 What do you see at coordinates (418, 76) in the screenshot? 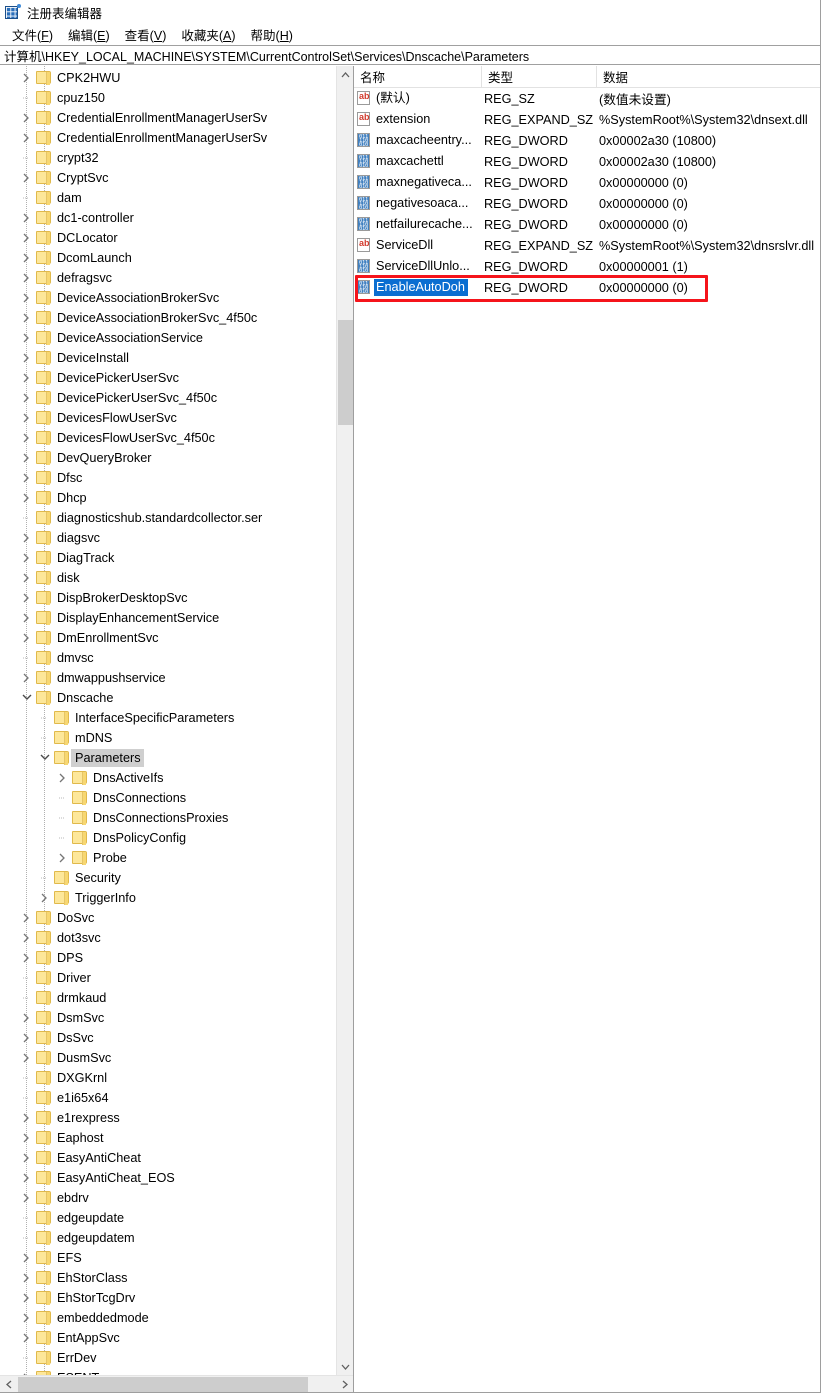
I see `column-header-name: 名称` at bounding box center [418, 76].